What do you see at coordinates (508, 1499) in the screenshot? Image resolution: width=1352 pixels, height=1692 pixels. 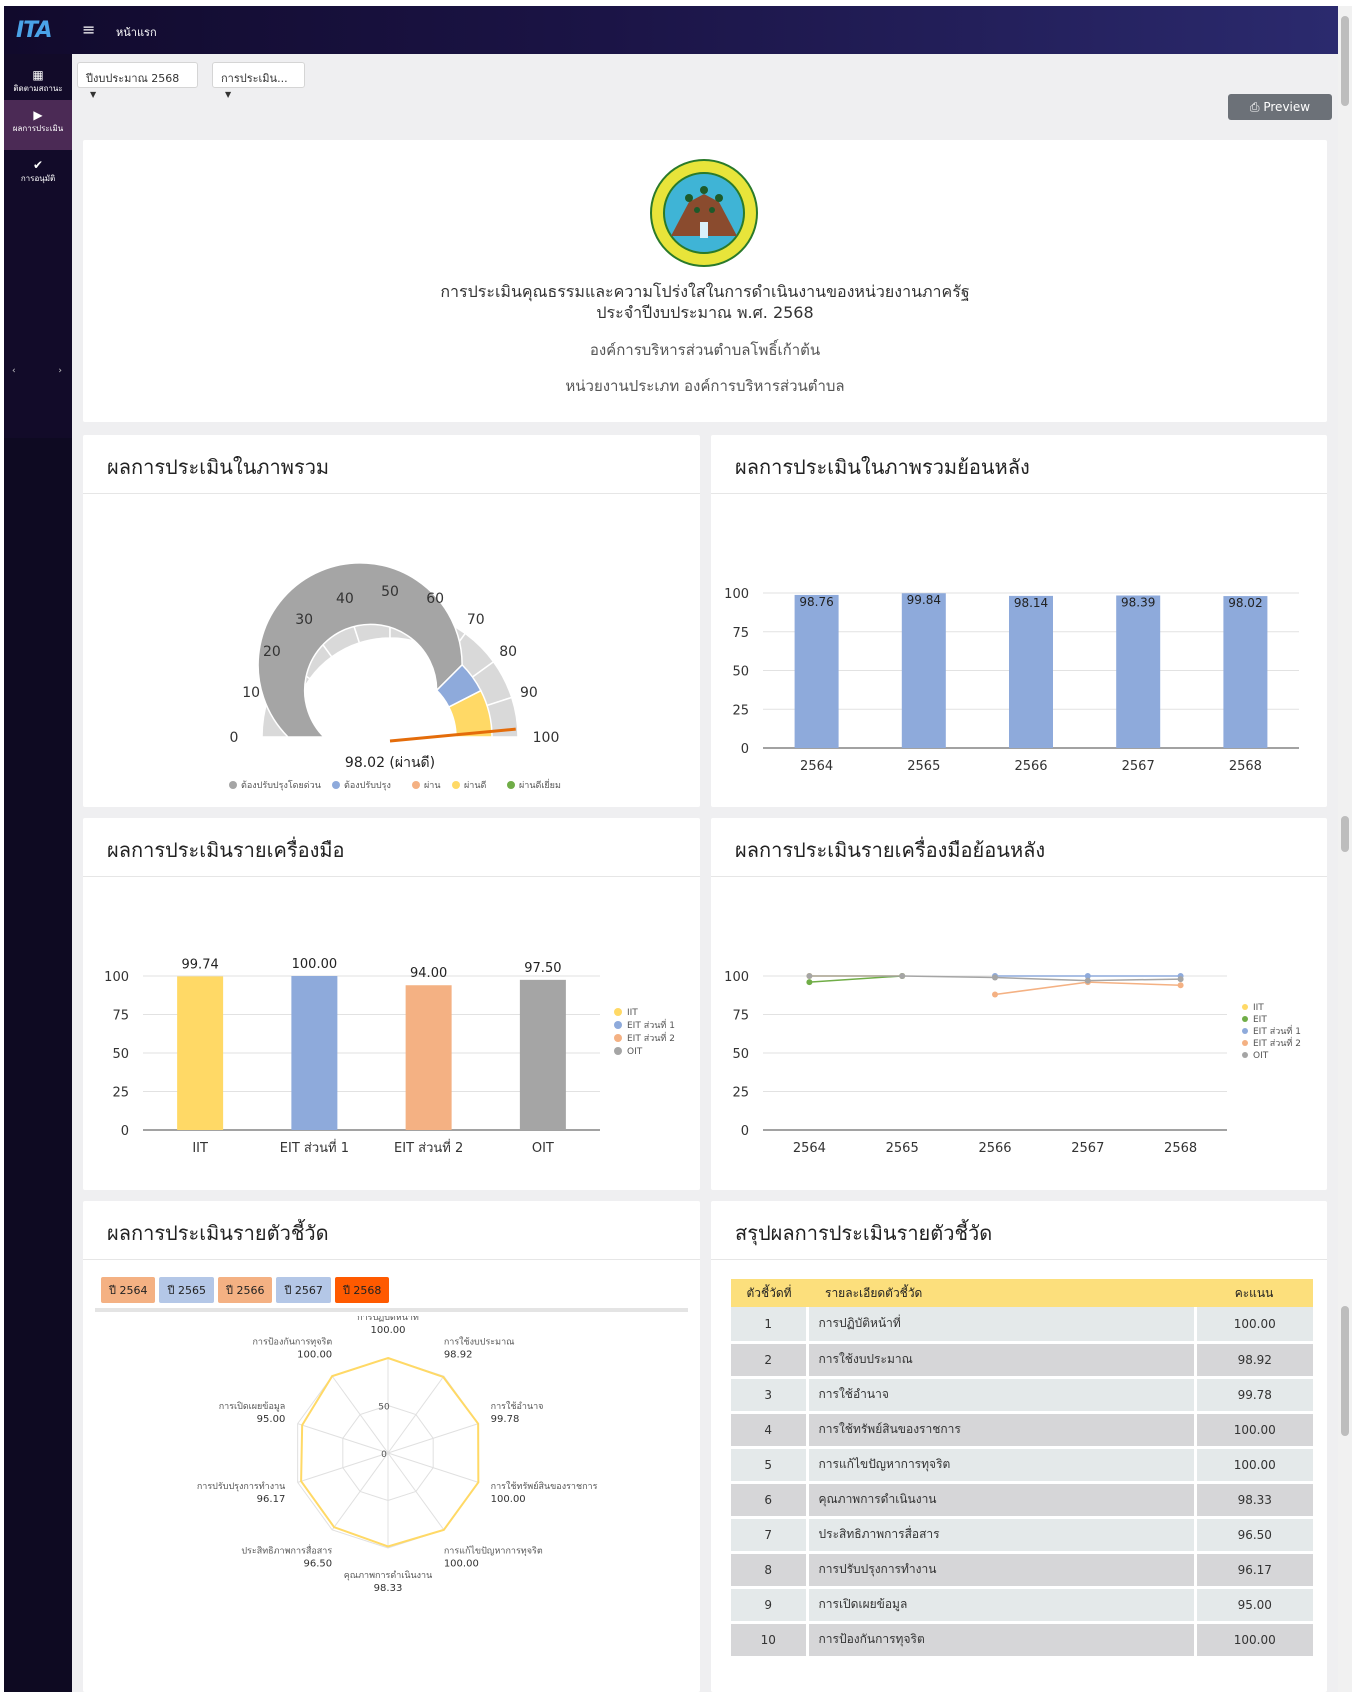 I see `radar-value-label: 100.00` at bounding box center [508, 1499].